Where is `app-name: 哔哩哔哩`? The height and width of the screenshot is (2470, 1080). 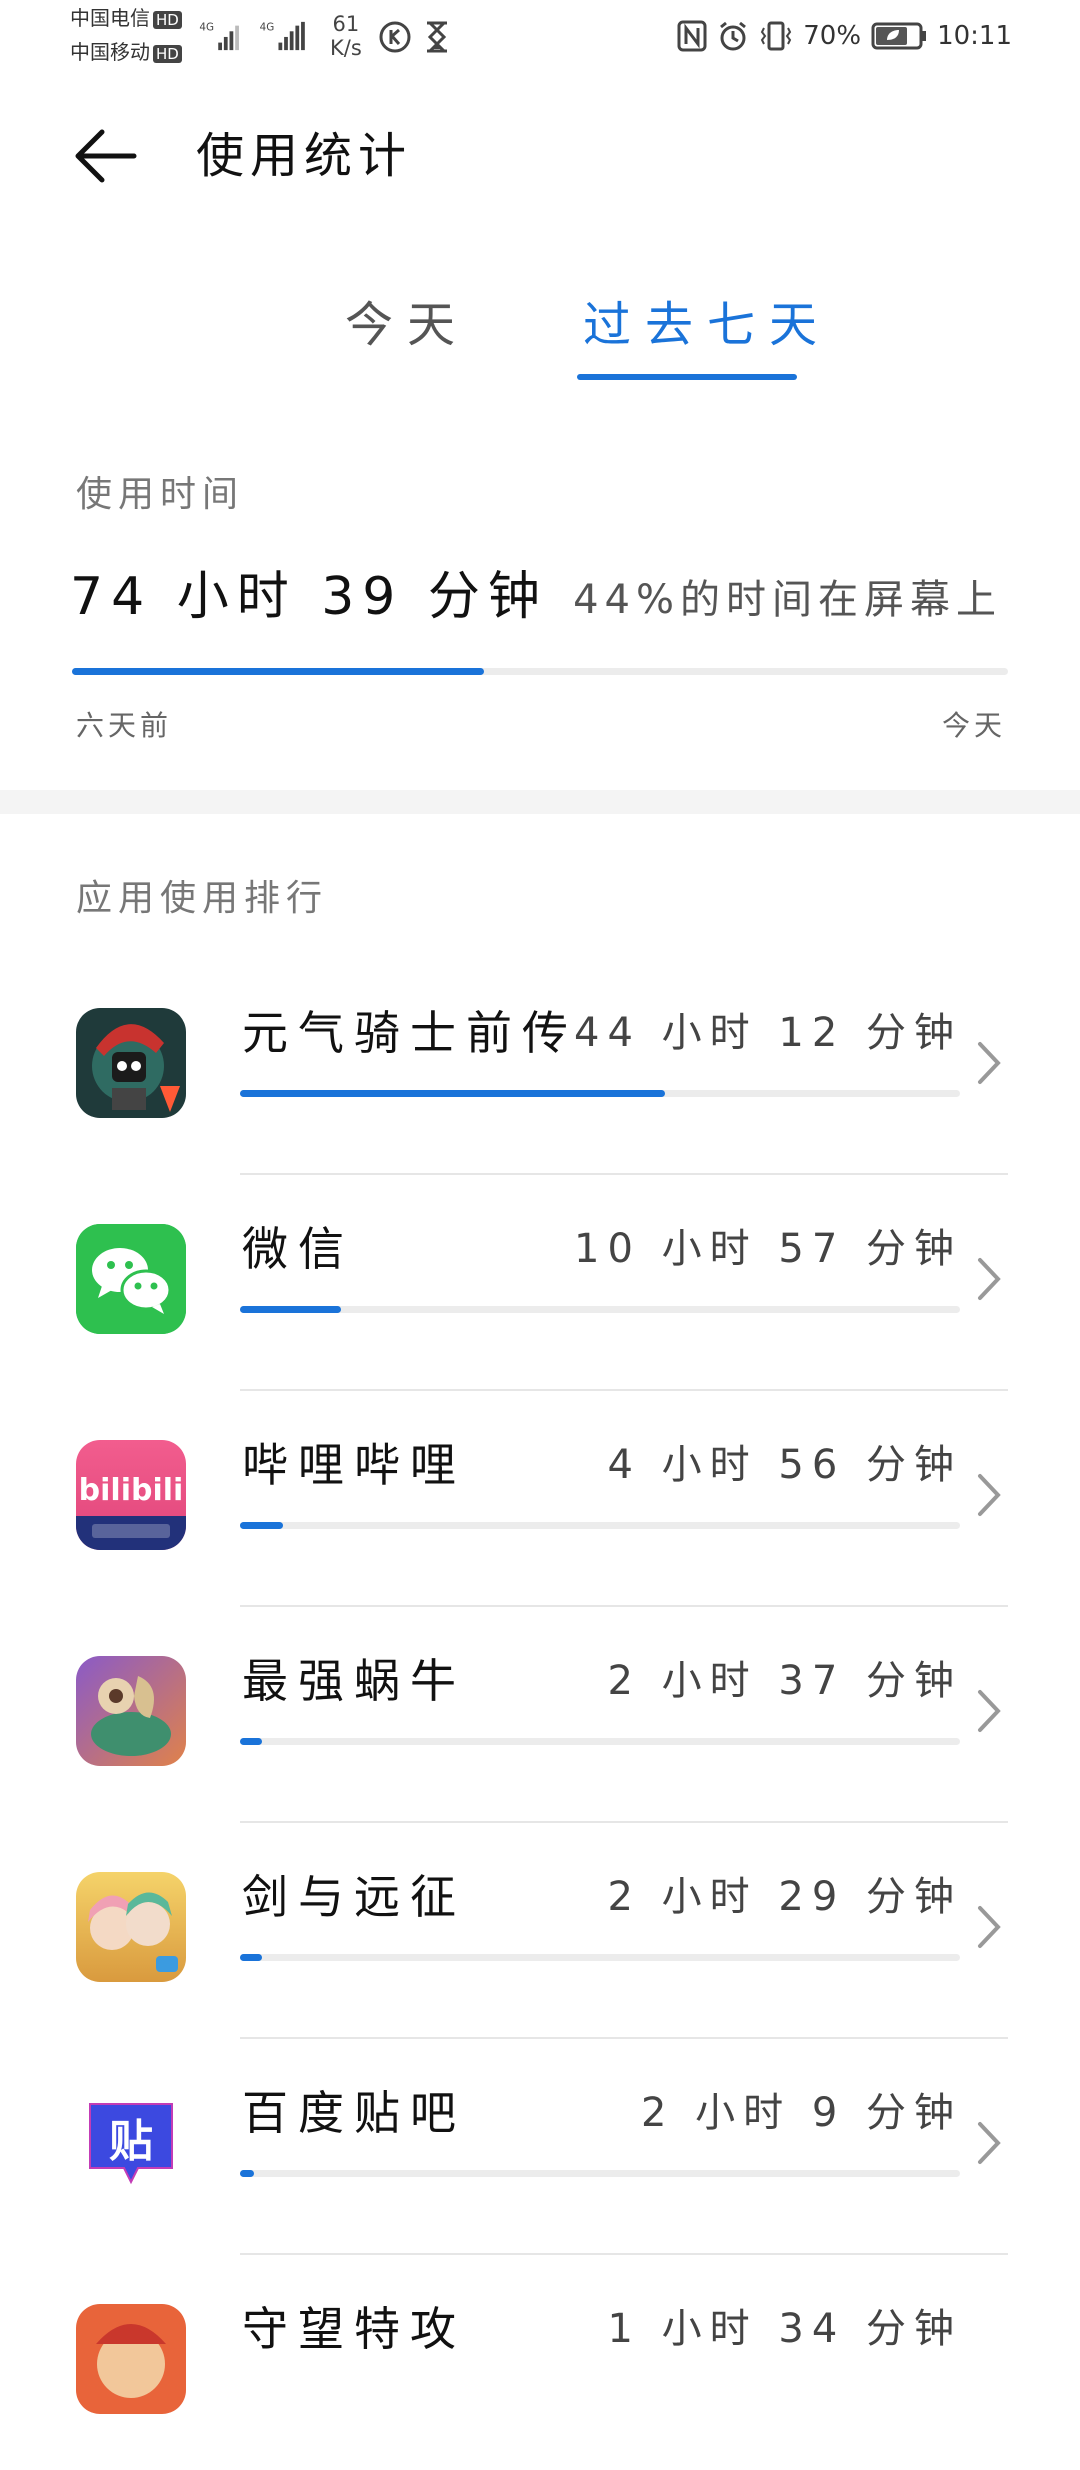
app-name: 哔哩哔哩 is located at coordinates (354, 1465).